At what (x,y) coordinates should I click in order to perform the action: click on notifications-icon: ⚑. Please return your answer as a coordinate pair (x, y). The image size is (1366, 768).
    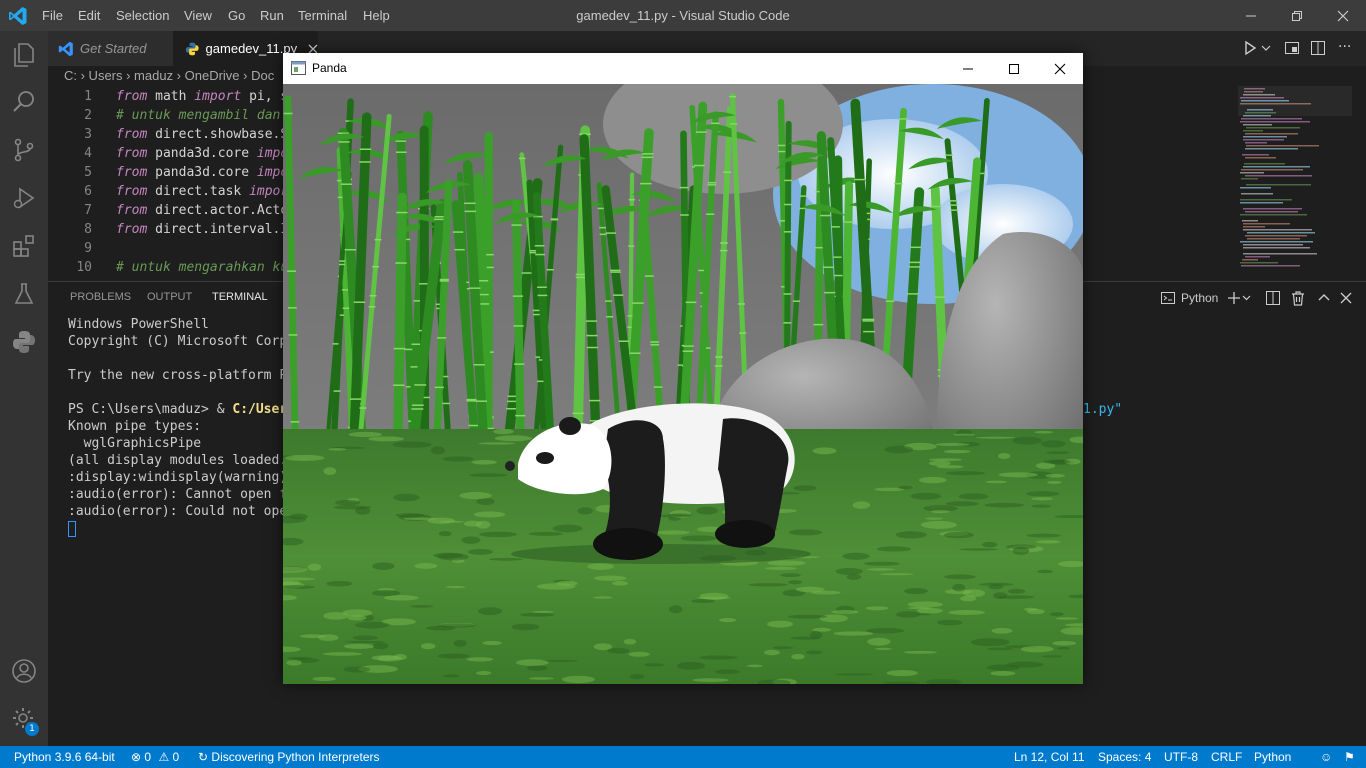
    Looking at the image, I should click on (1349, 757).